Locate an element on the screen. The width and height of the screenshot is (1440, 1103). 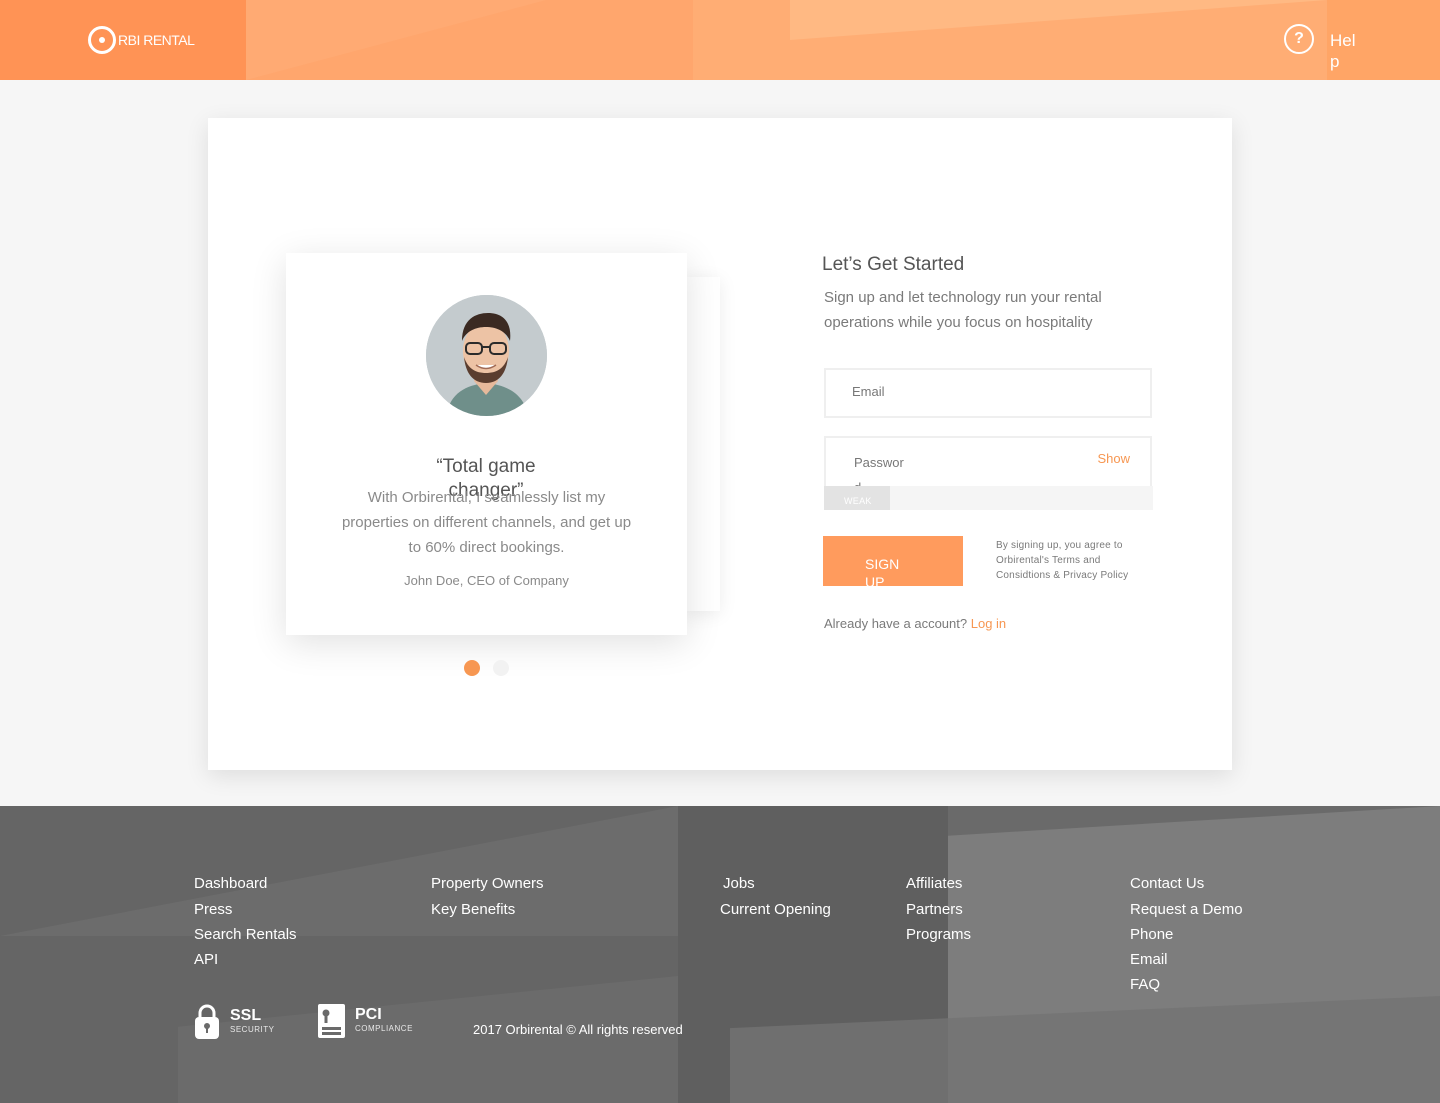
footer-link-current-opening: Current Opening is located at coordinates (775, 909).